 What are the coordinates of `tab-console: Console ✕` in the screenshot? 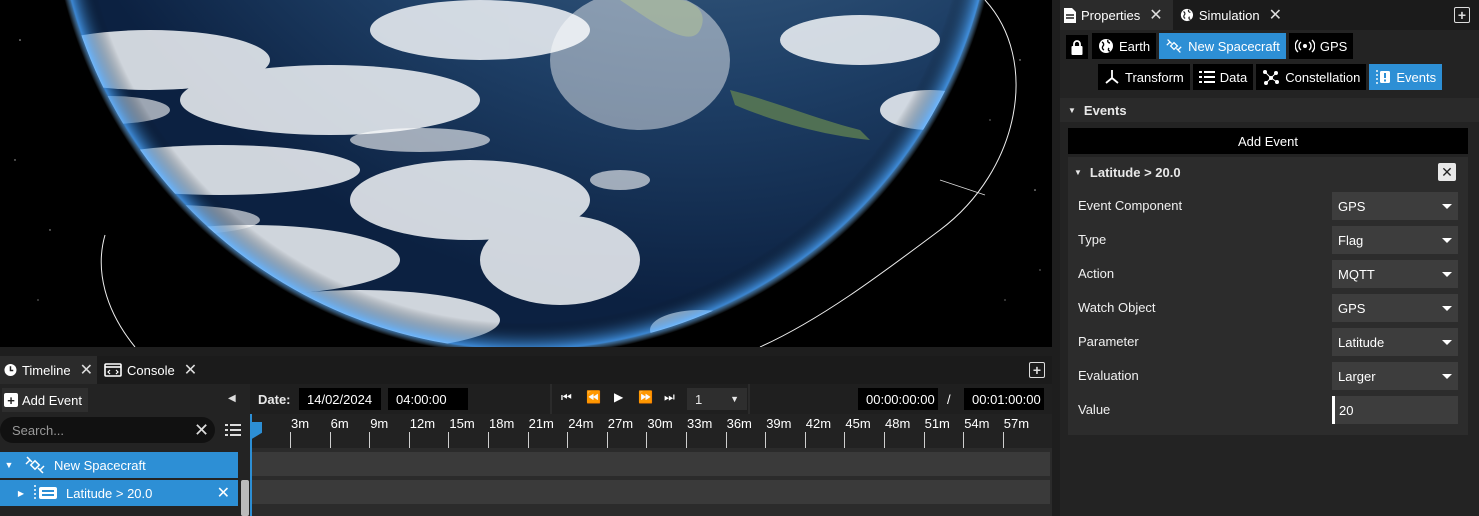 It's located at (151, 370).